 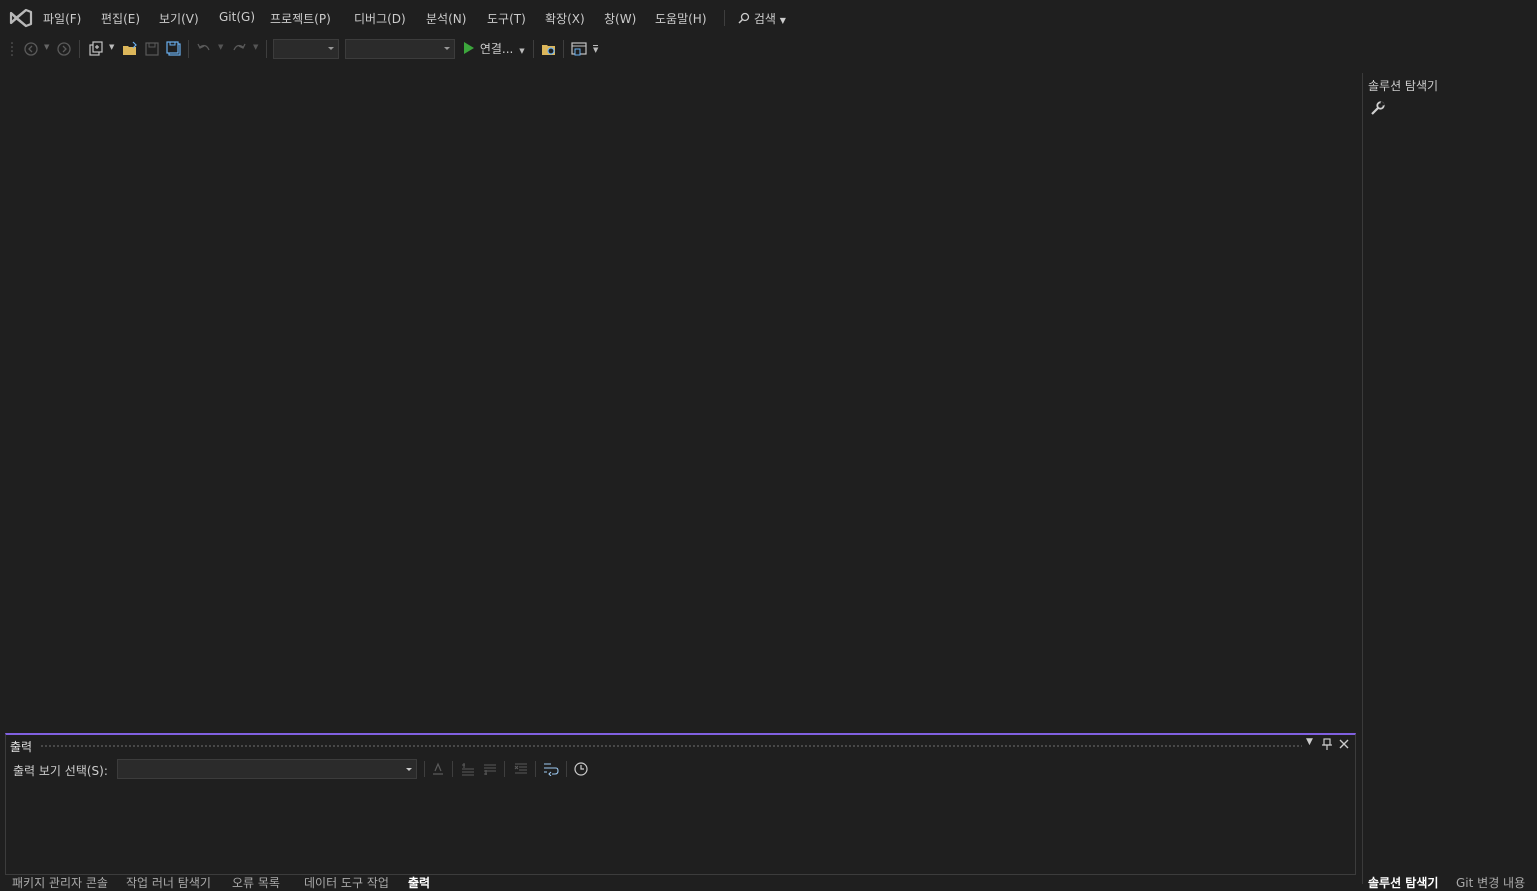 I want to click on tab-git-changes: Git 변경 내용, so click(x=1490, y=882).